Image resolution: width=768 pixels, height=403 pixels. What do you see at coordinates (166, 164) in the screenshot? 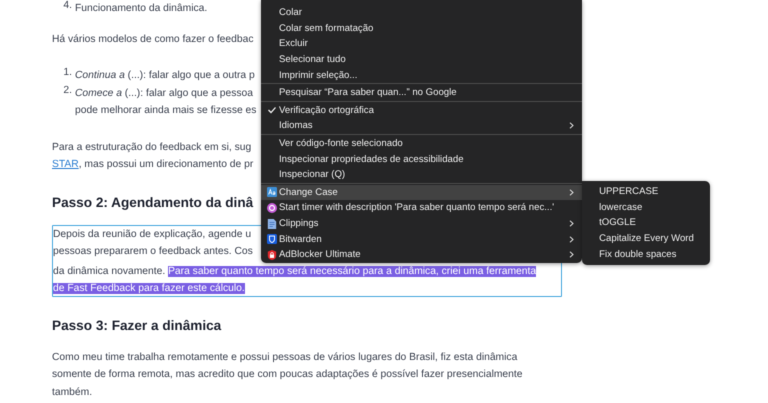
I see `paragraph-text: , mas possui um direcionamento de pr` at bounding box center [166, 164].